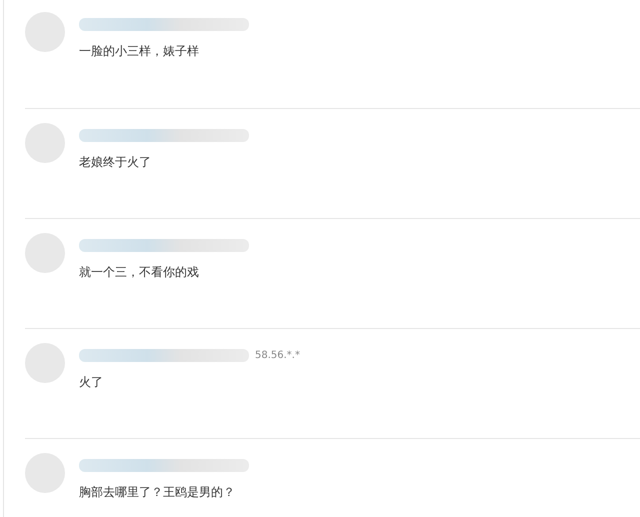 The image size is (640, 517). Describe the element at coordinates (157, 492) in the screenshot. I see `comment-text: 胸部去哪里了？王鸥是男的？` at that location.